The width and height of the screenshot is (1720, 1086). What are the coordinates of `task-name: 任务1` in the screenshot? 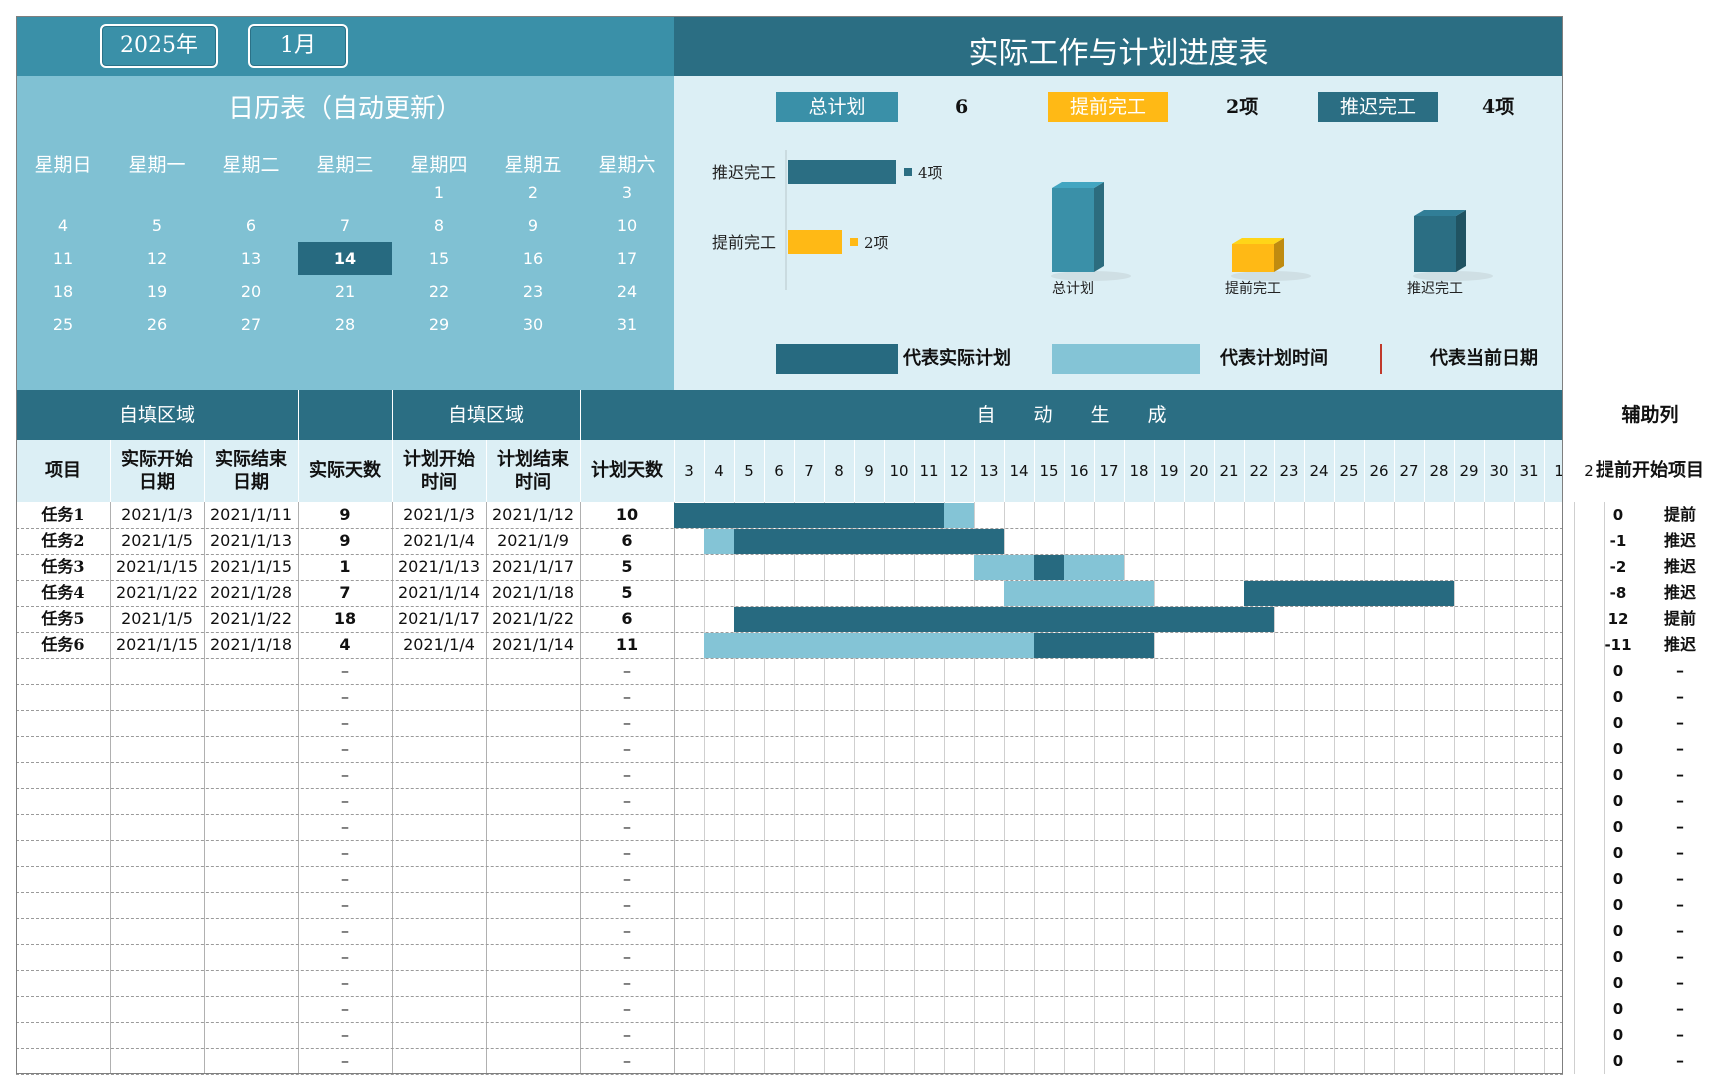 It's located at (63, 515).